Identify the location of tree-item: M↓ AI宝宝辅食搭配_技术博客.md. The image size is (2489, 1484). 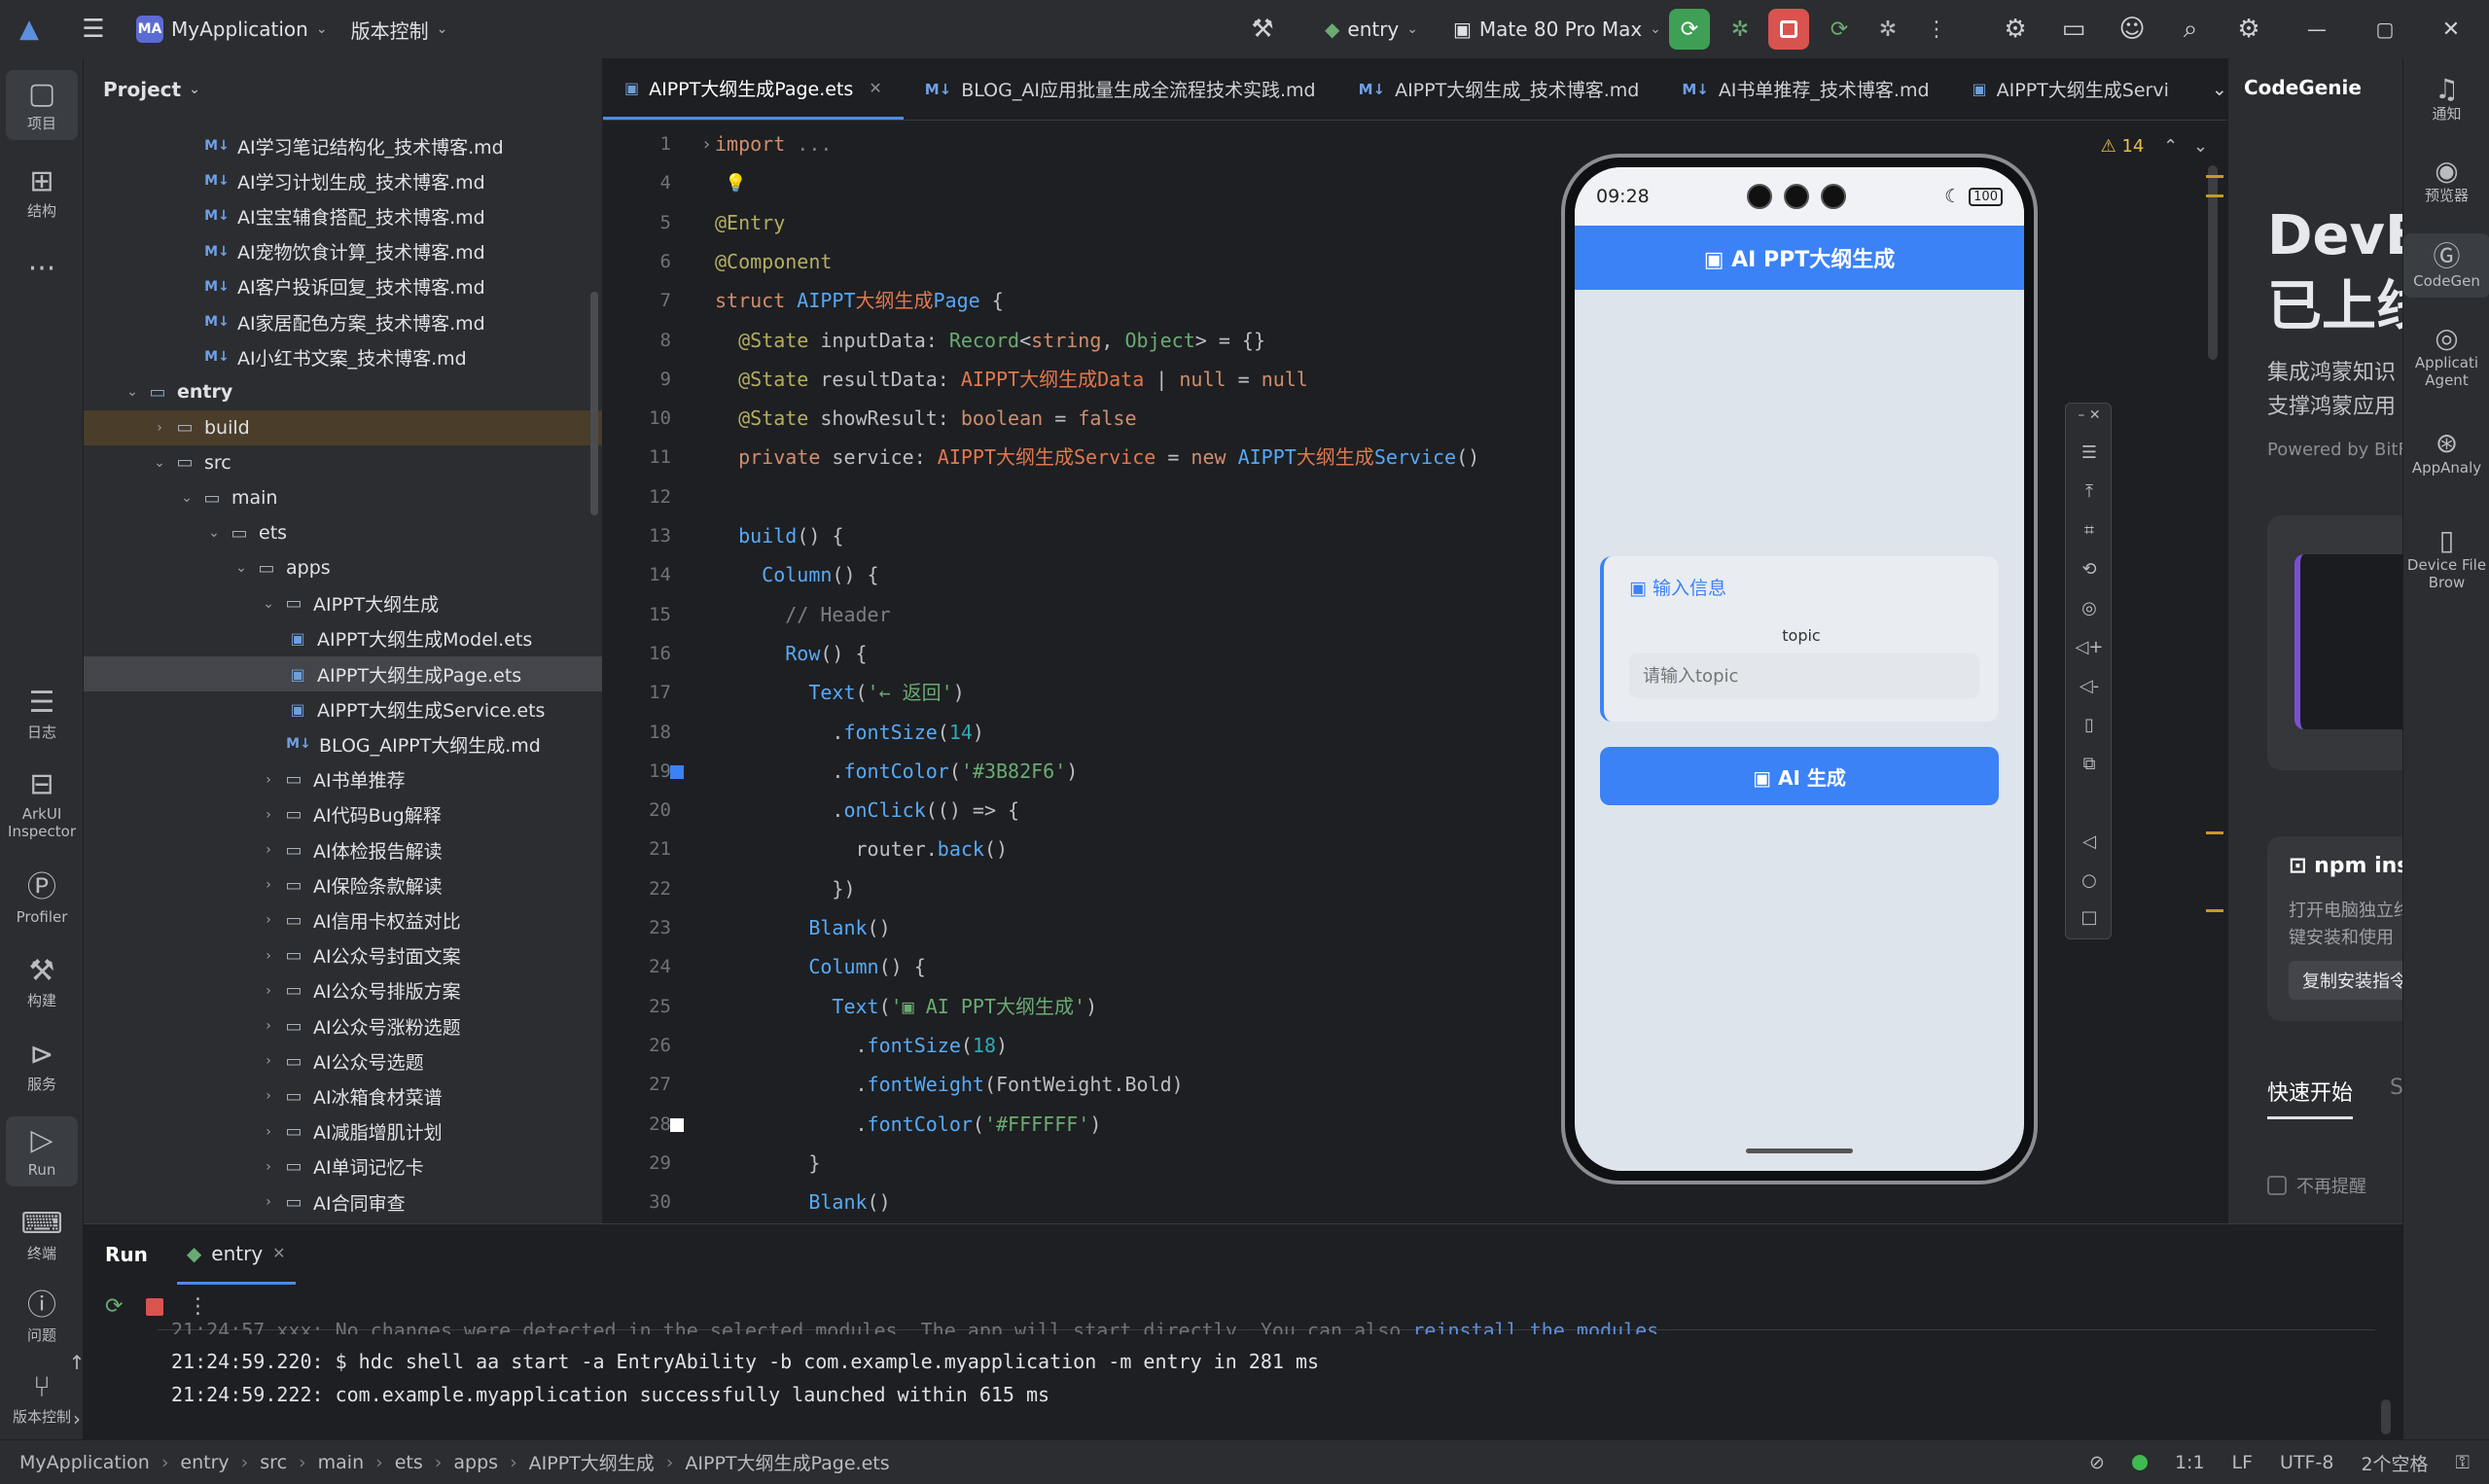
(343, 216).